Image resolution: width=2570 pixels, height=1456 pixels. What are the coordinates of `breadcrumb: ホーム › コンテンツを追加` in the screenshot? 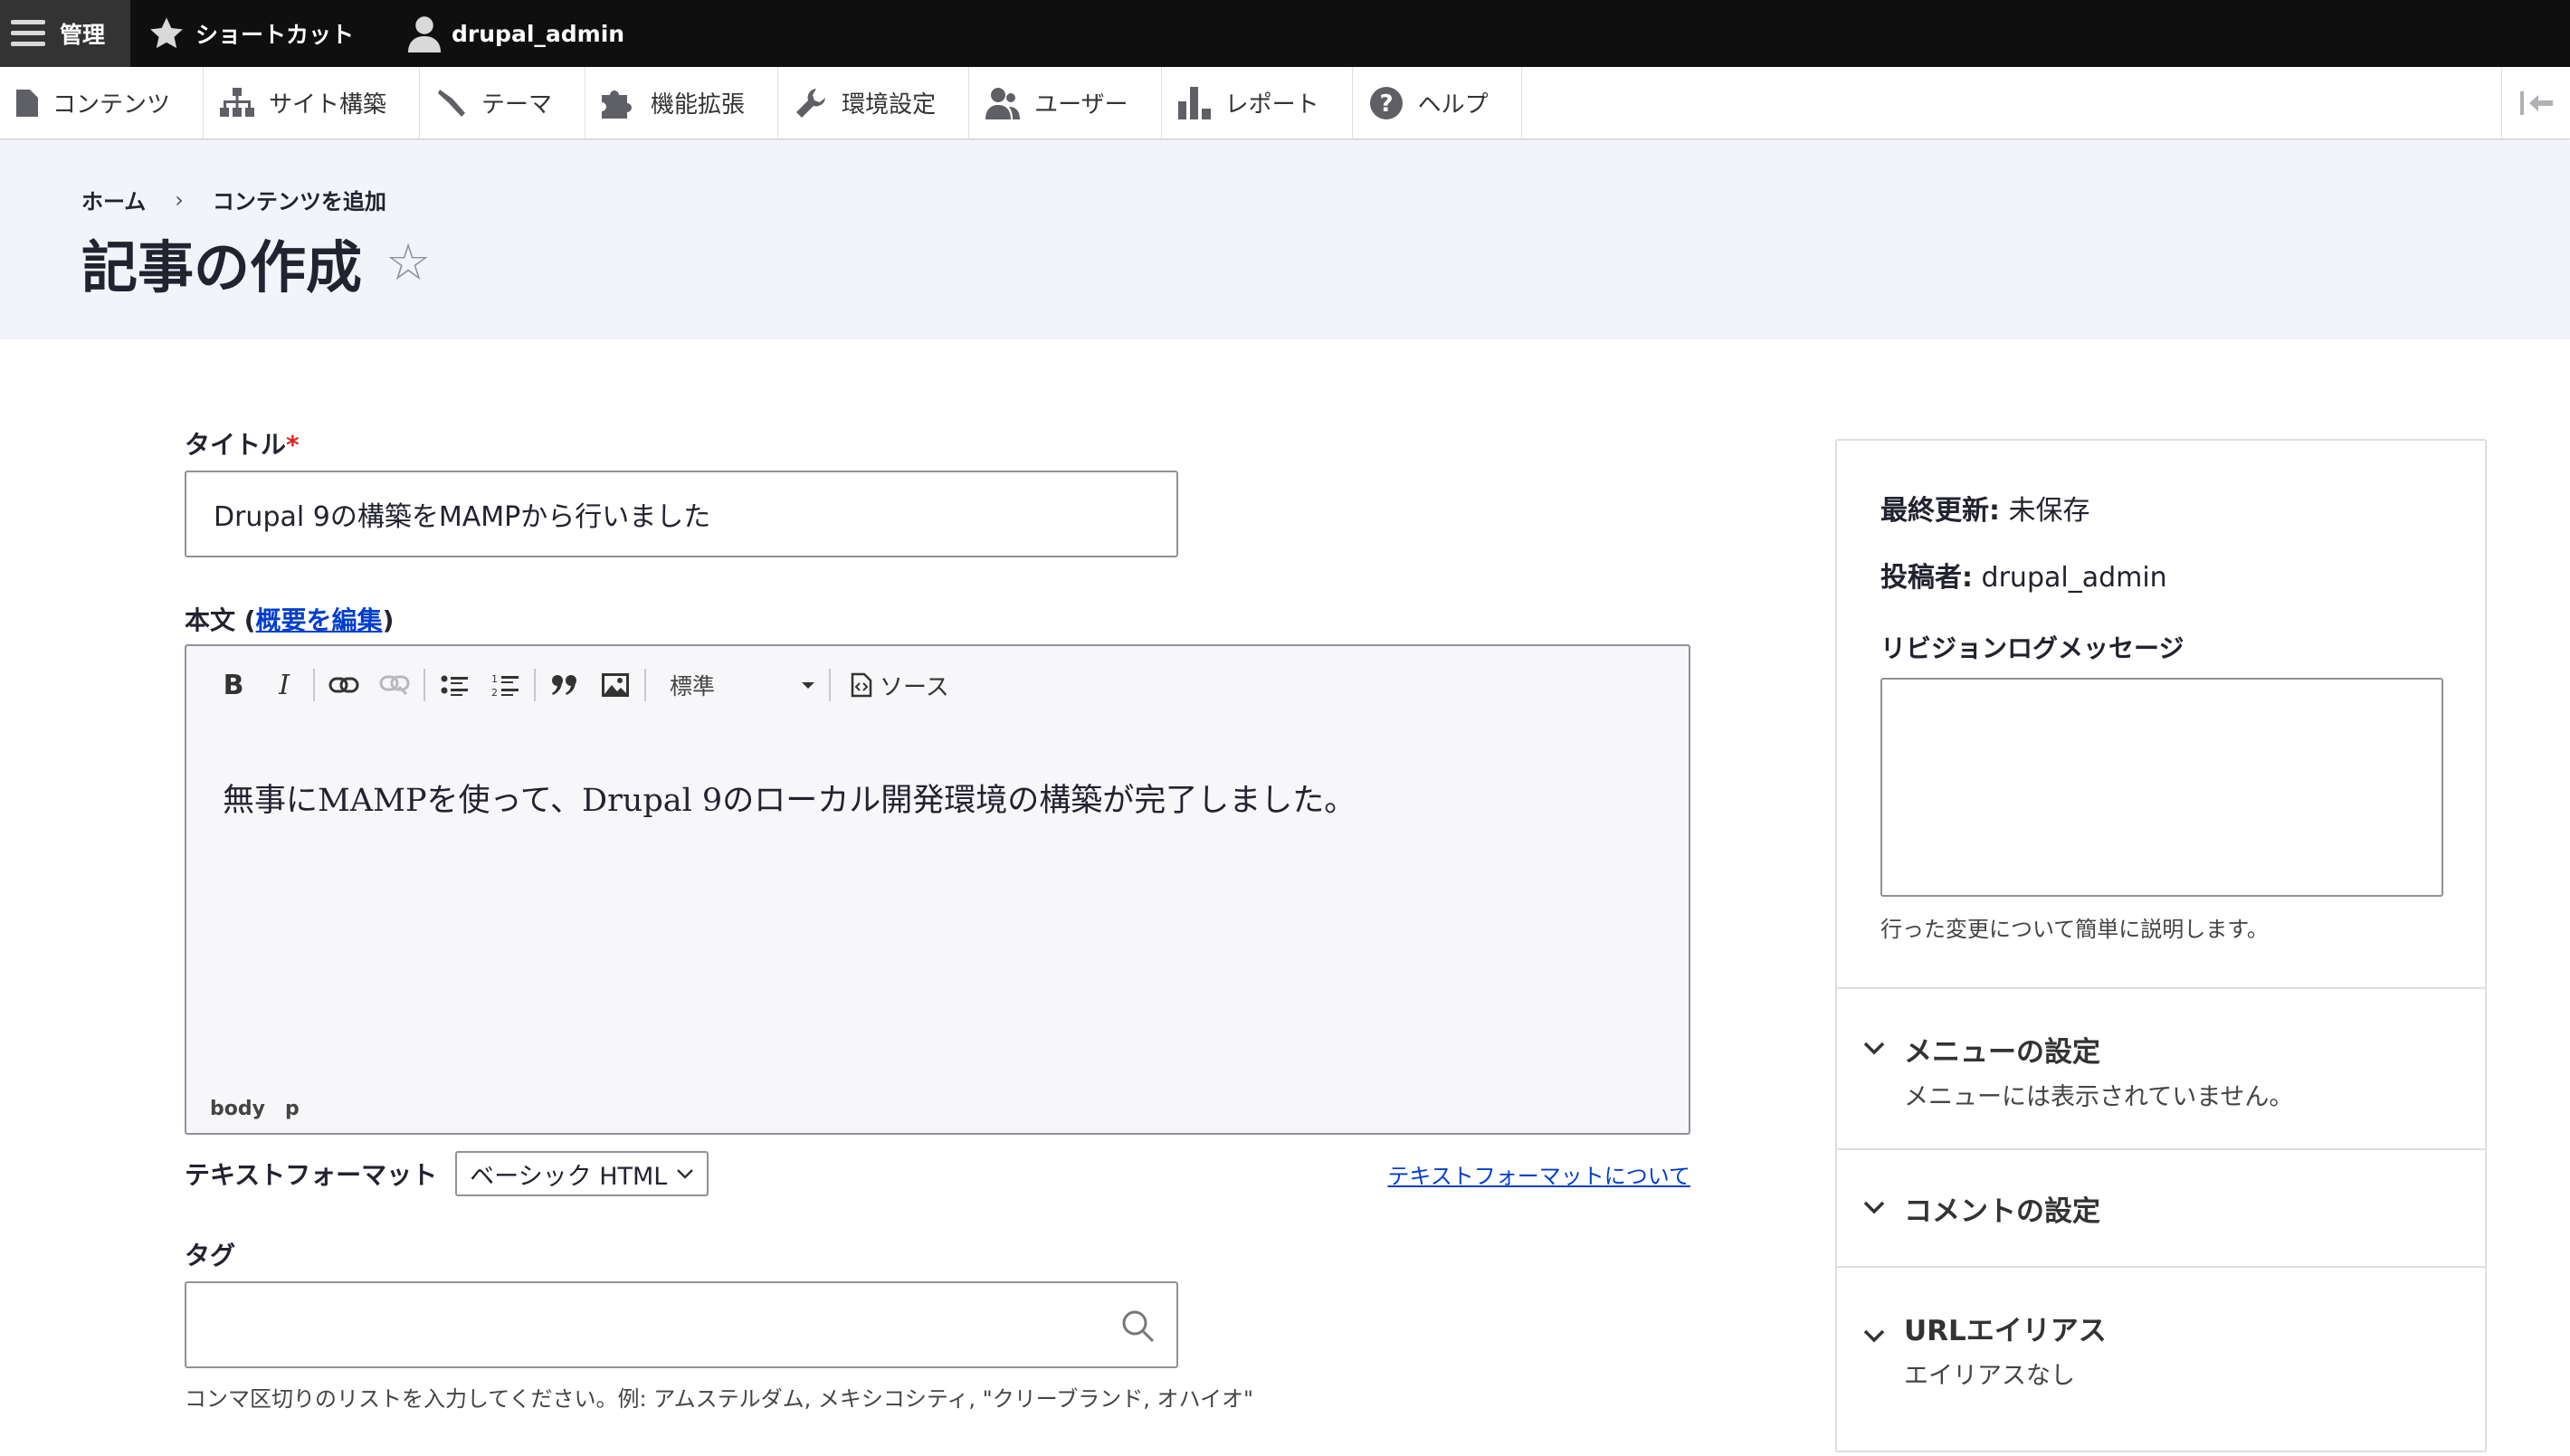 It's located at (234, 200).